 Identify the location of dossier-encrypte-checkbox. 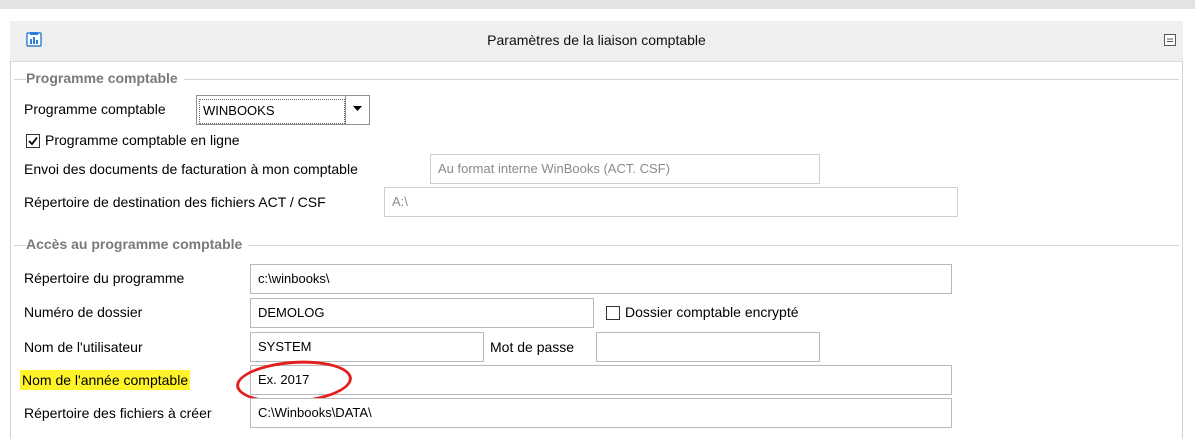
(613, 313).